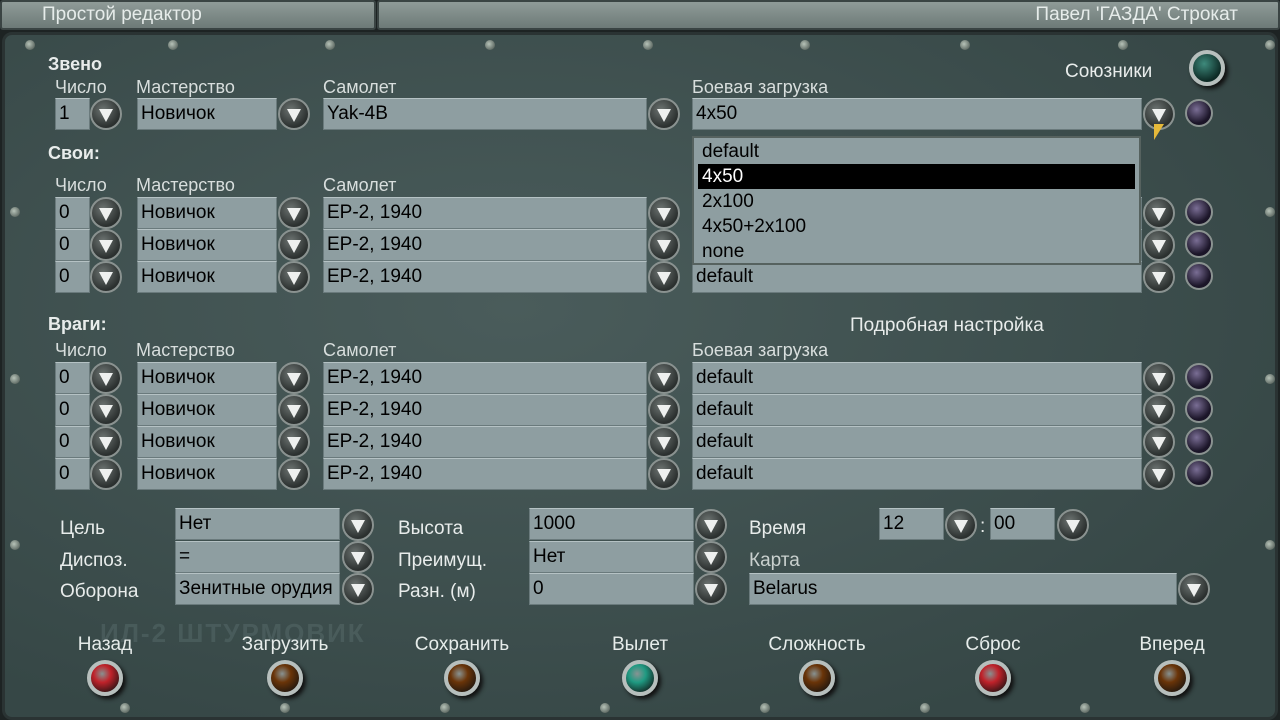 The height and width of the screenshot is (720, 1280). Describe the element at coordinates (961, 525) in the screenshot. I see `hour-dropdown-button` at that location.